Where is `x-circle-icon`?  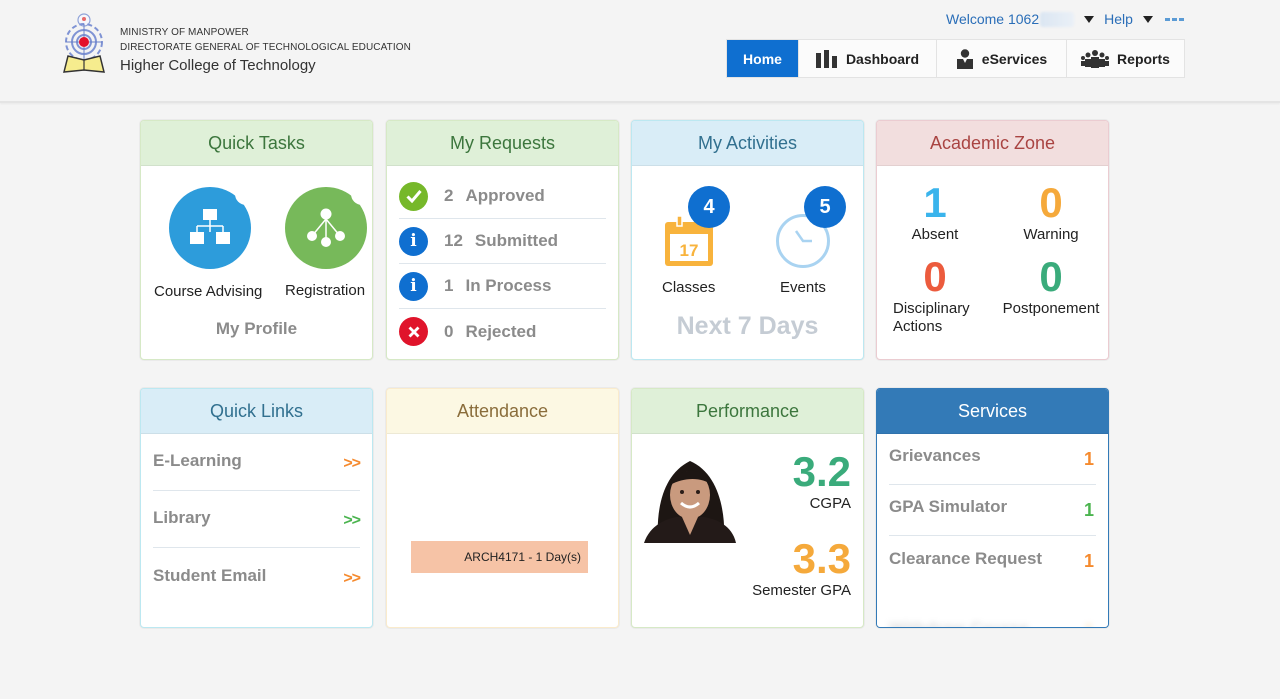 x-circle-icon is located at coordinates (413, 331).